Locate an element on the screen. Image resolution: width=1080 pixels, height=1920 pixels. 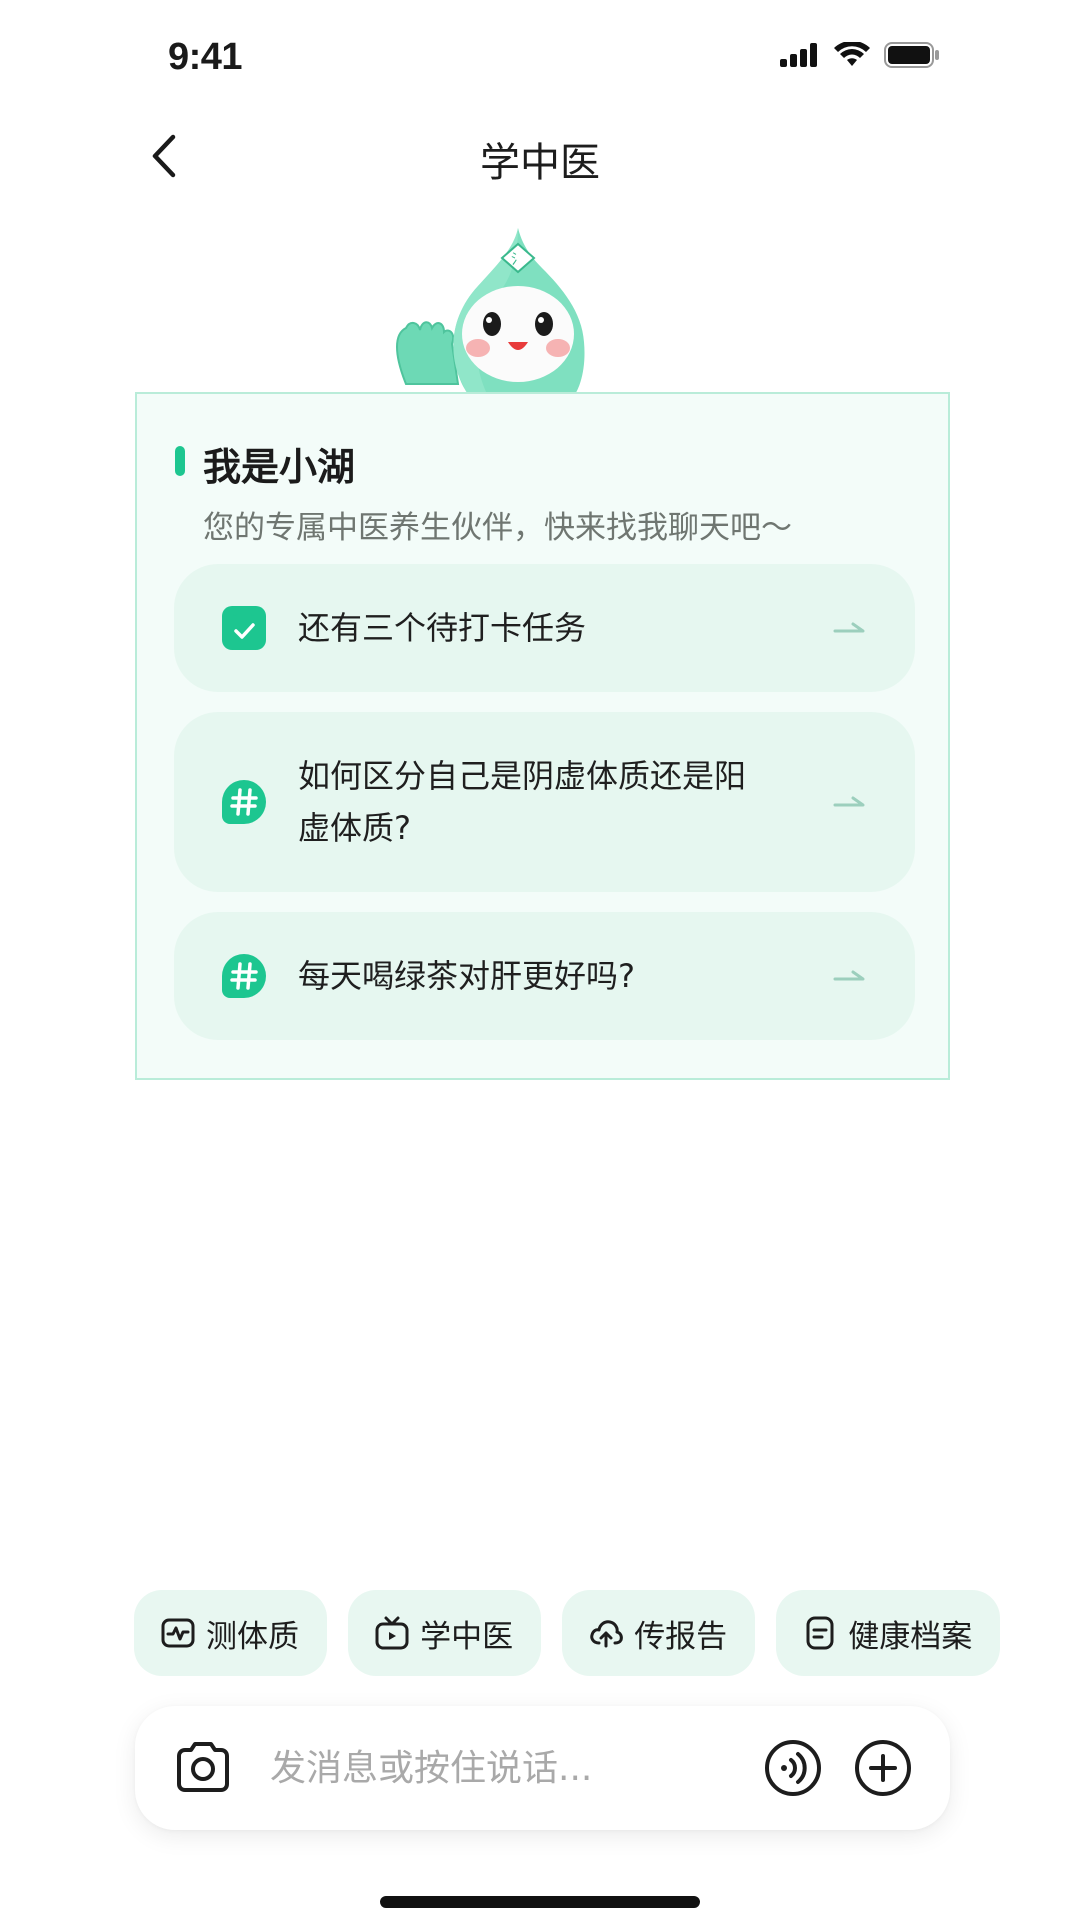
chip-learn-tcm: 学中医 is located at coordinates (445, 1633).